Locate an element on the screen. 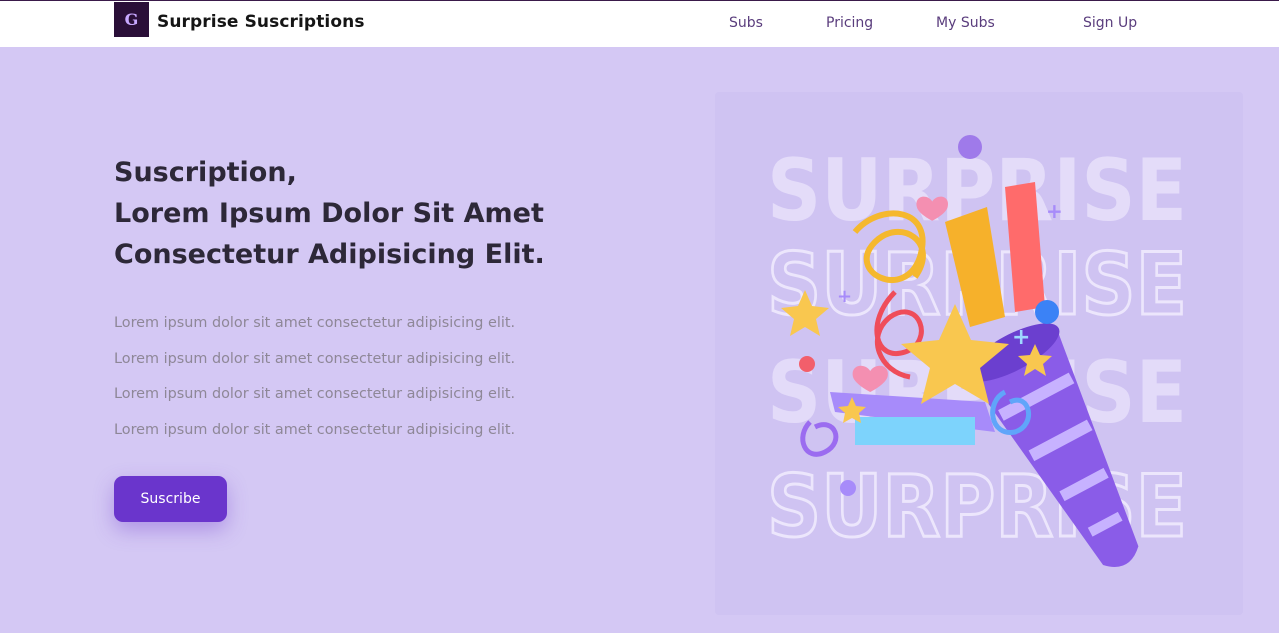  brand-name: Surprise Suscriptions is located at coordinates (261, 22).